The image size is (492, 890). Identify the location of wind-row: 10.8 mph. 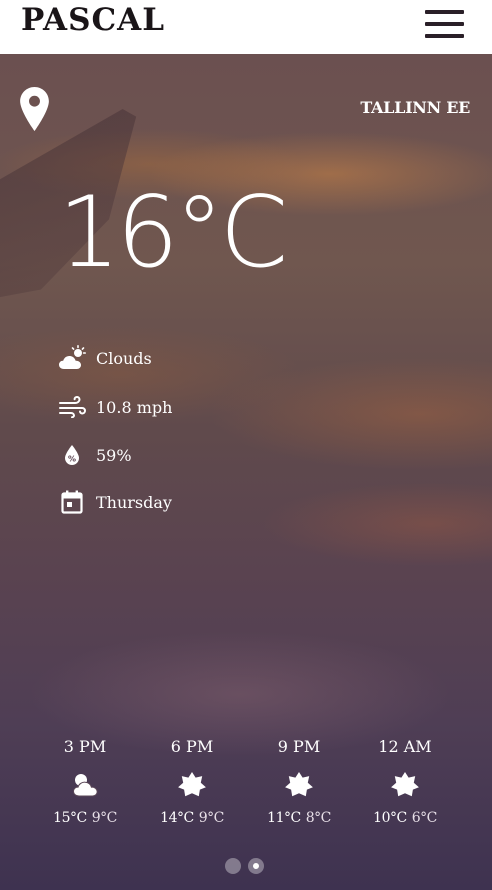
(115, 407).